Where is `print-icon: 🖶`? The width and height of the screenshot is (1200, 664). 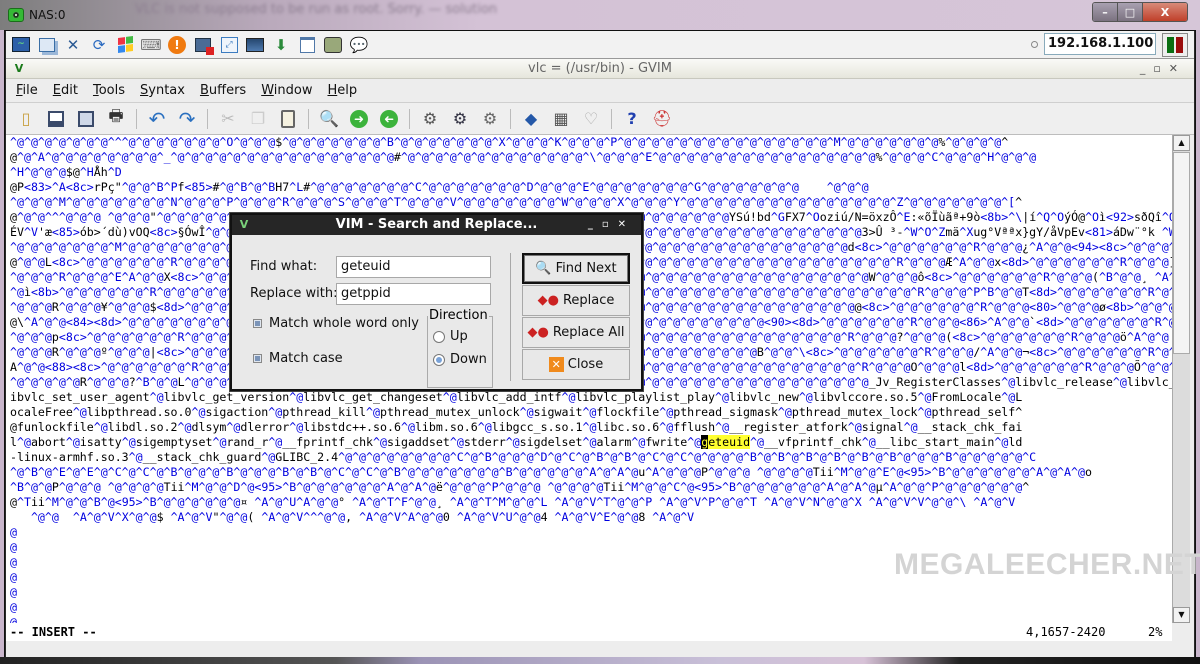
print-icon: 🖶 is located at coordinates (116, 118).